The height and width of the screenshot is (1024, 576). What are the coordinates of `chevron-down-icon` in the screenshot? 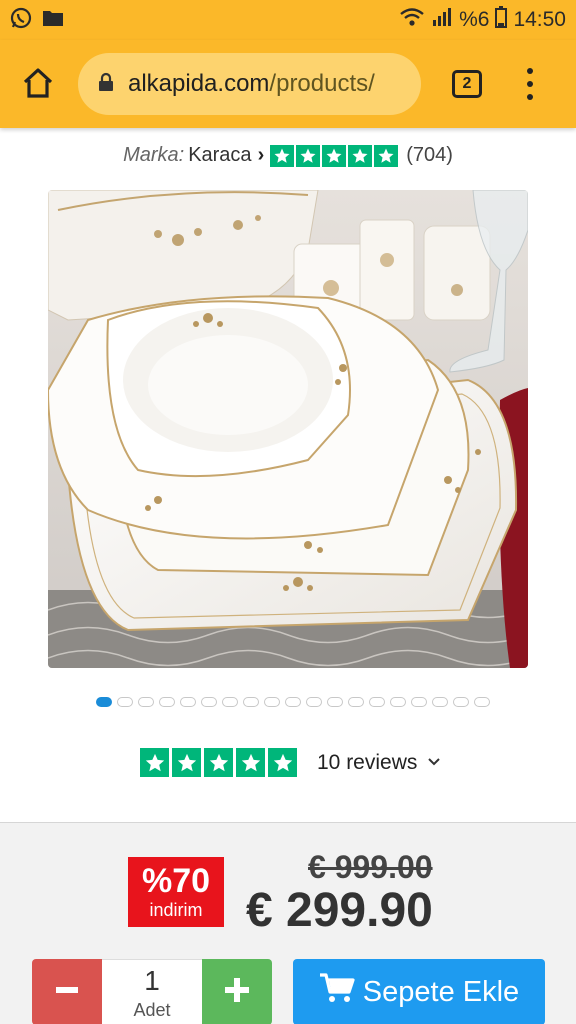 It's located at (434, 763).